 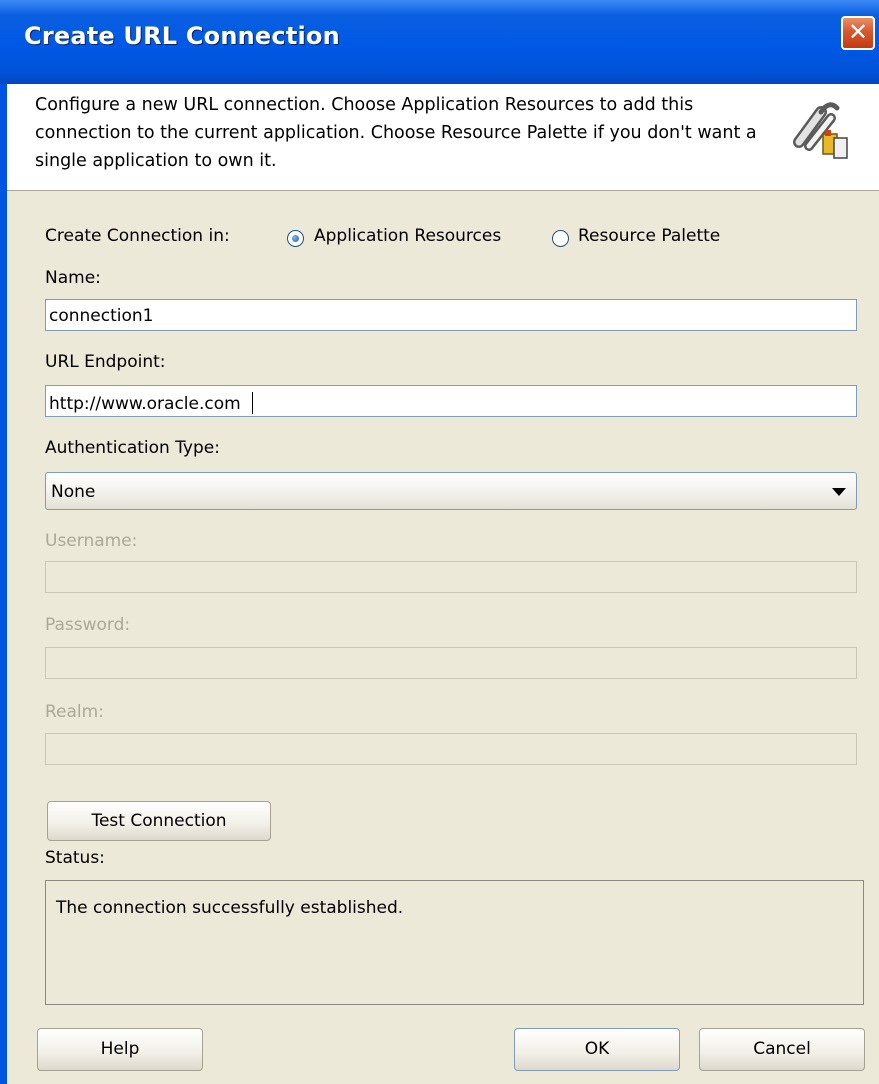 I want to click on ok-button: OK, so click(x=597, y=1049).